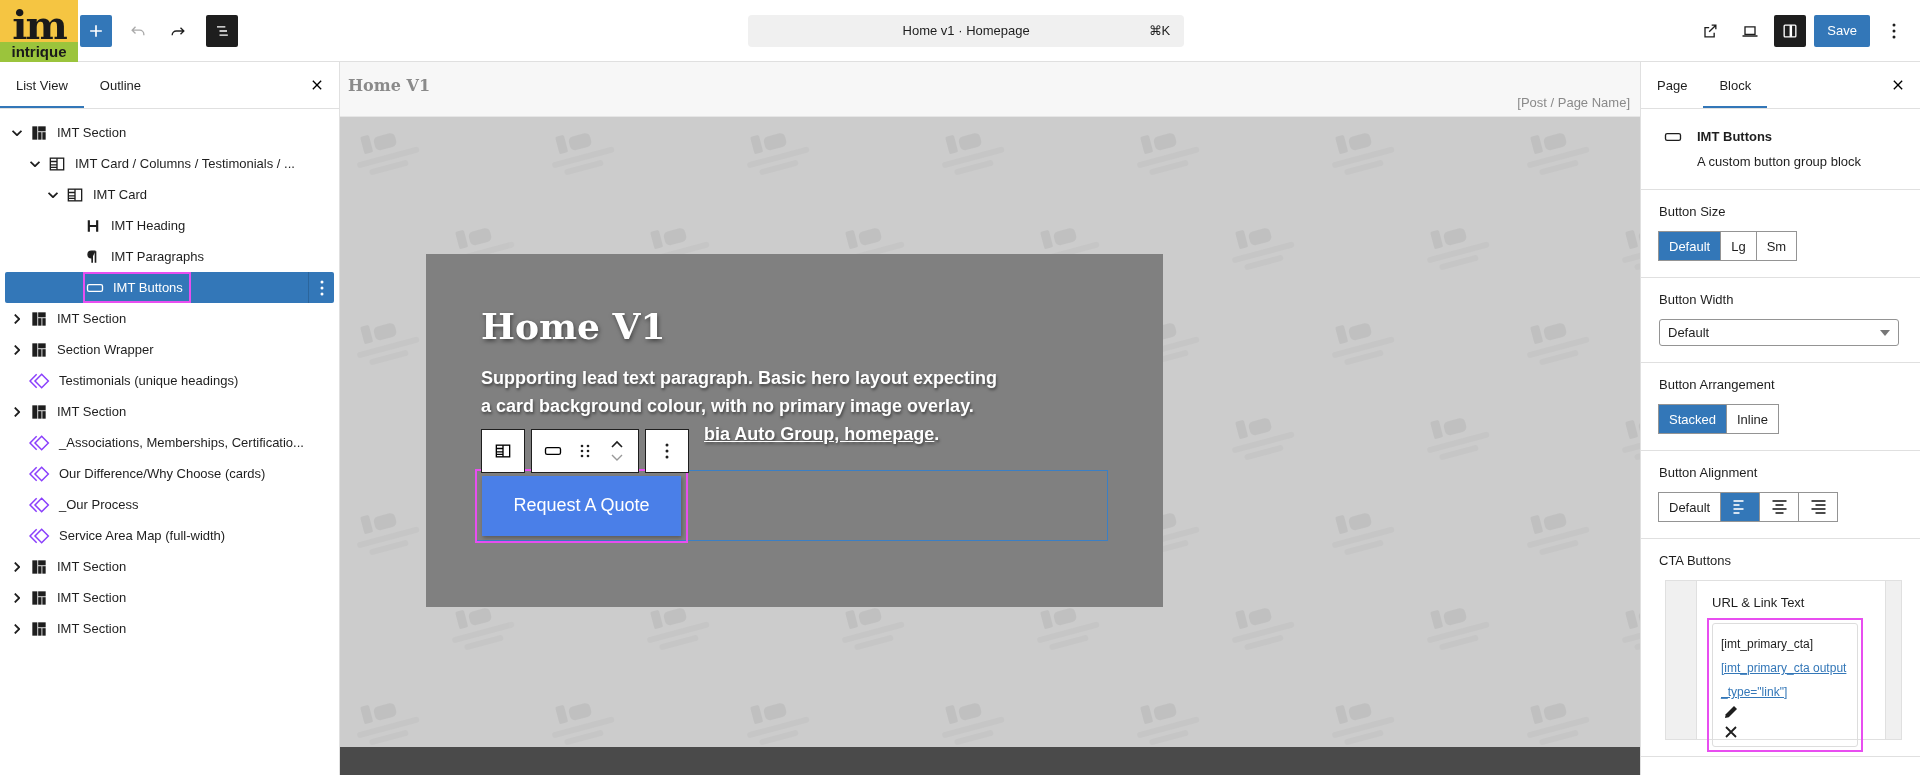 Image resolution: width=1920 pixels, height=775 pixels. What do you see at coordinates (39, 24) in the screenshot?
I see `logo-mark: im` at bounding box center [39, 24].